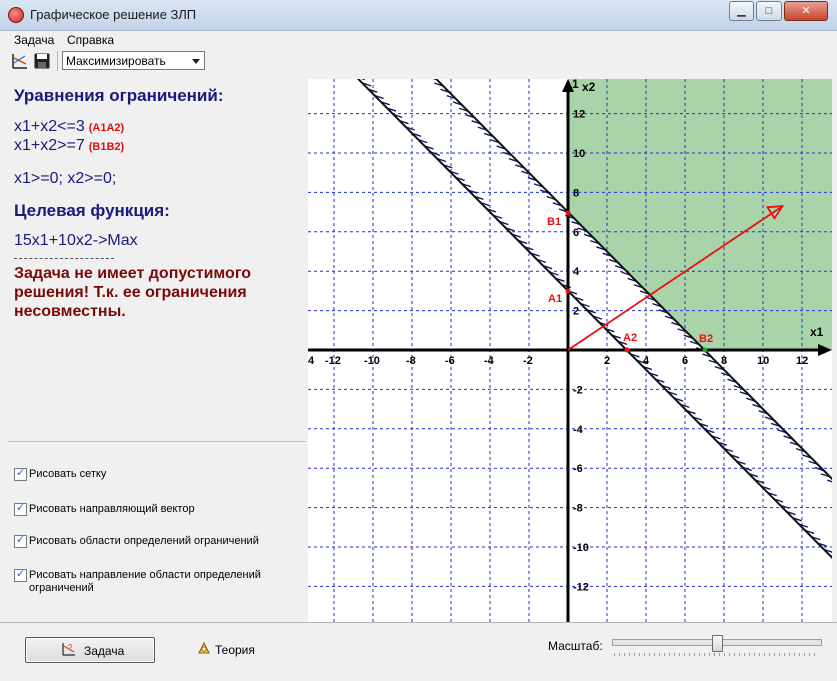 The width and height of the screenshot is (837, 681). Describe the element at coordinates (817, 332) in the screenshot. I see `x-axis-label: x1` at that location.